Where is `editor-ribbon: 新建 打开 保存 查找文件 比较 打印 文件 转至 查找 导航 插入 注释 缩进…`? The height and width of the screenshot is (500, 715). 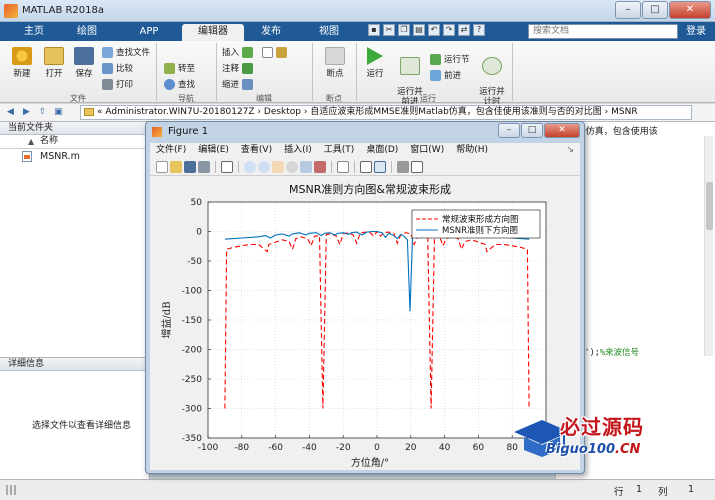
editor-ribbon: 新建 打开 保存 查找文件 比较 打印 文件 转至 查找 导航 插入 注释 缩进… is located at coordinates (357, 74).